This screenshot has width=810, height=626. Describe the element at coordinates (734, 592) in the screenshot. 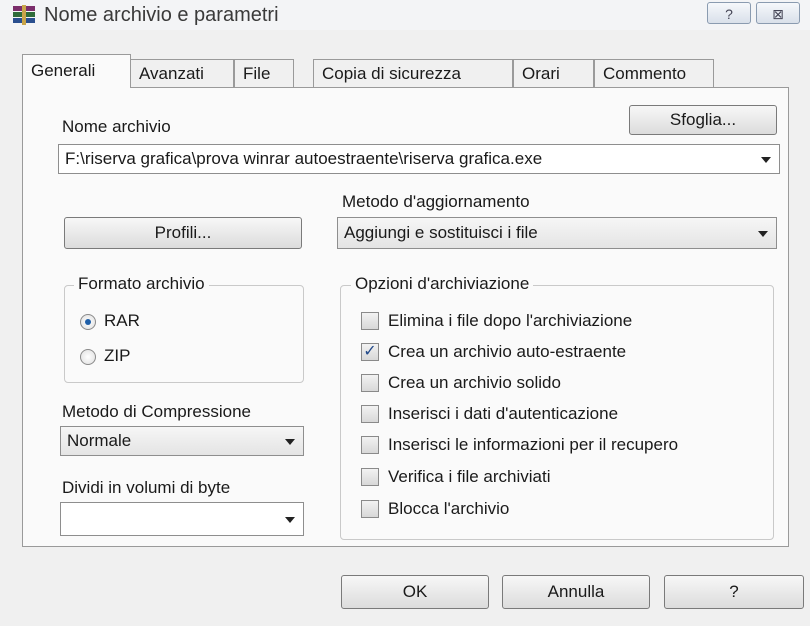

I see `help-button: ?` at that location.